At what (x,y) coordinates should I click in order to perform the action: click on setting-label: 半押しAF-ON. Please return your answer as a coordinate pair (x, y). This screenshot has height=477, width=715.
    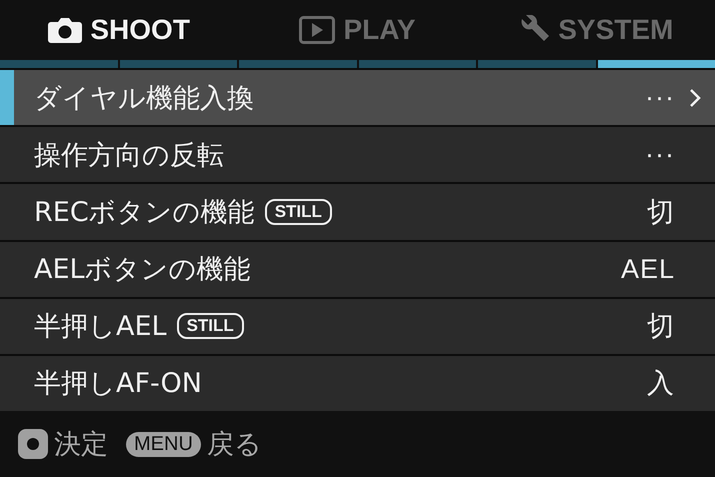
    Looking at the image, I should click on (118, 384).